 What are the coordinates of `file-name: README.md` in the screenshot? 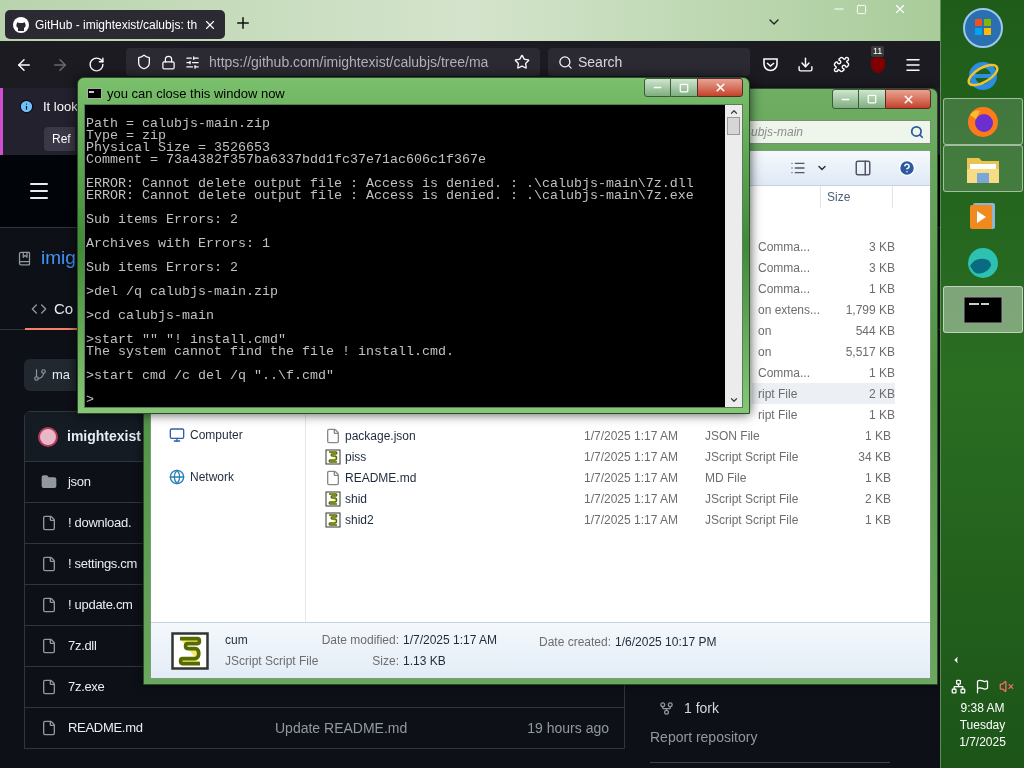 It's located at (381, 478).